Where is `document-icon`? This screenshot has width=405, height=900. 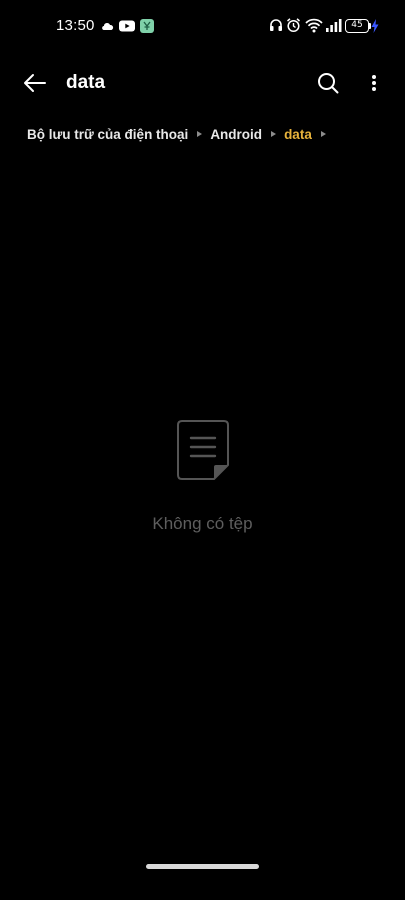
document-icon is located at coordinates (203, 450).